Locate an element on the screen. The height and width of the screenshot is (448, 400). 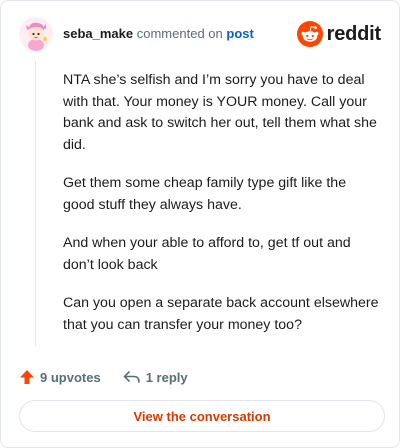
comment-header: seba_make commented on post reddit is located at coordinates (200, 34).